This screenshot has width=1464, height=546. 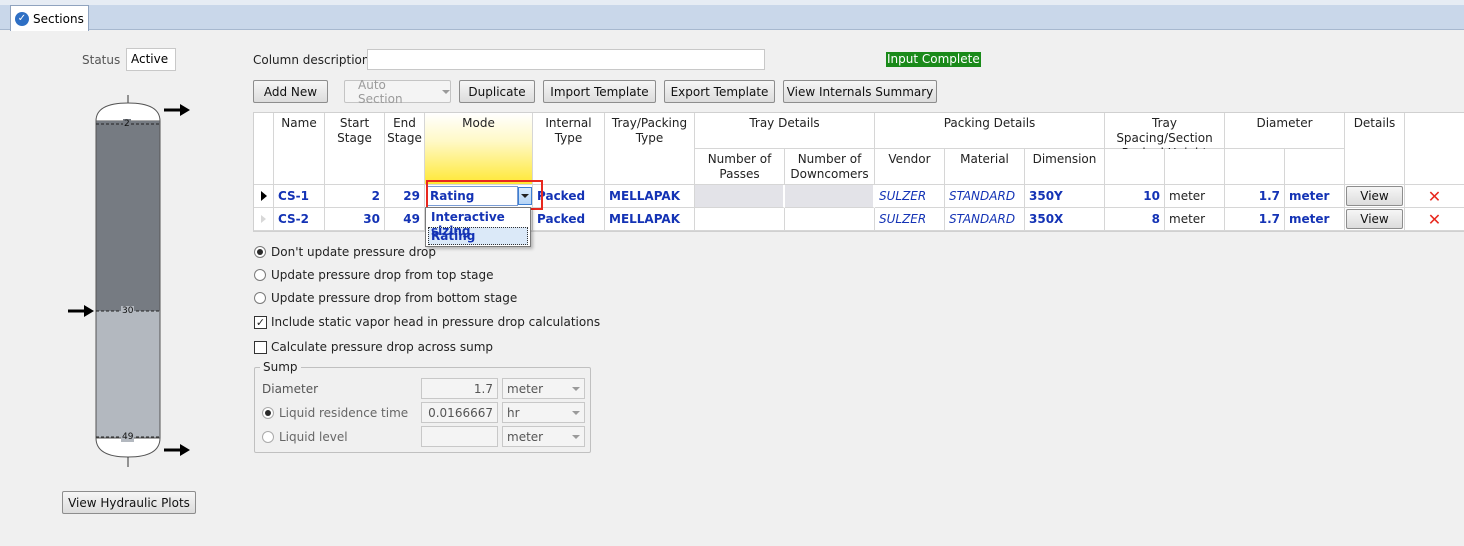 What do you see at coordinates (311, 60) in the screenshot?
I see `column-description-label: Column description` at bounding box center [311, 60].